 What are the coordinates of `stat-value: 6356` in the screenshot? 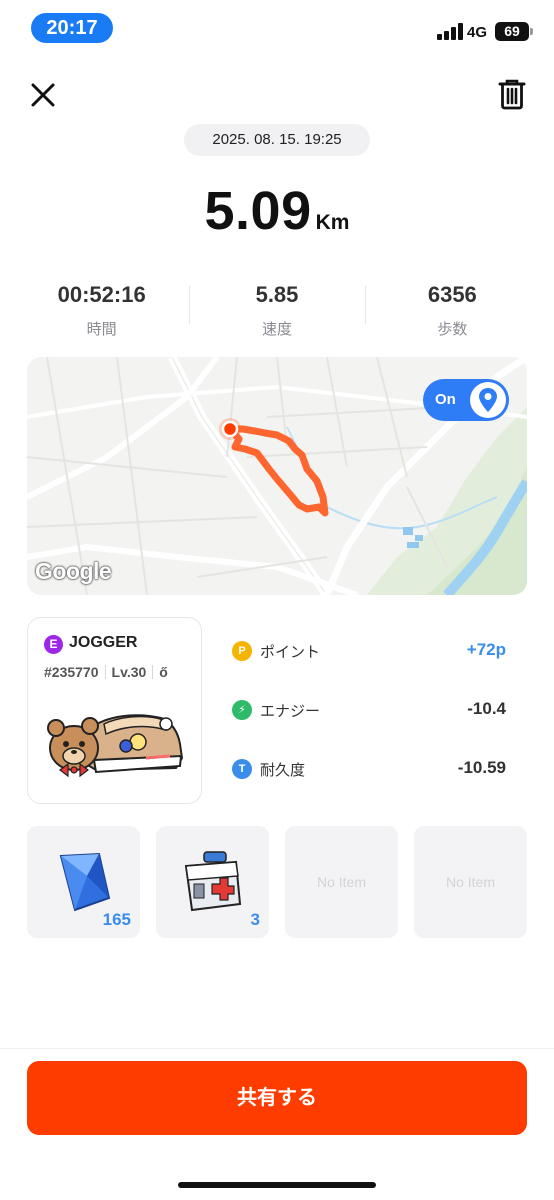 It's located at (452, 294).